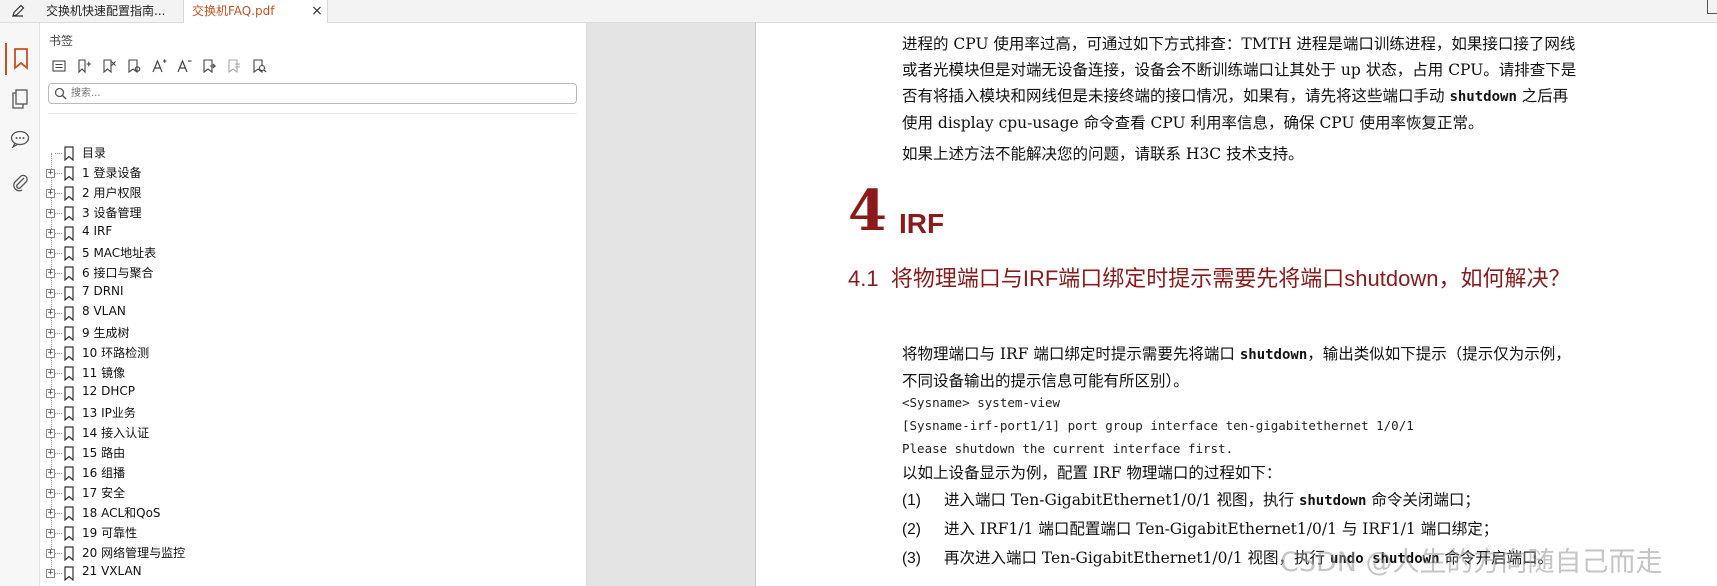 The image size is (1717, 586). What do you see at coordinates (312, 113) in the screenshot?
I see `divider` at bounding box center [312, 113].